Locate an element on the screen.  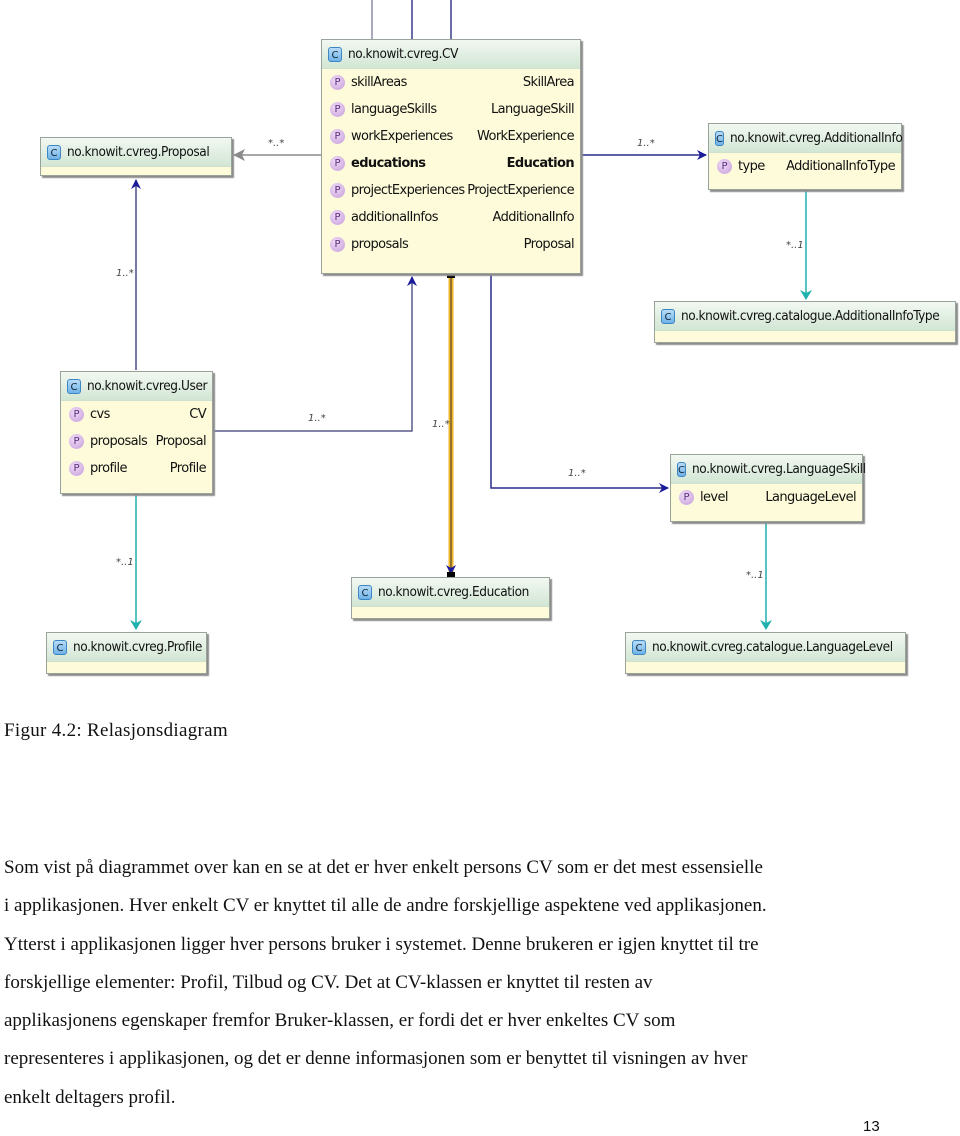
class-name: no.knowit.cvreg.Proposal is located at coordinates (138, 152).